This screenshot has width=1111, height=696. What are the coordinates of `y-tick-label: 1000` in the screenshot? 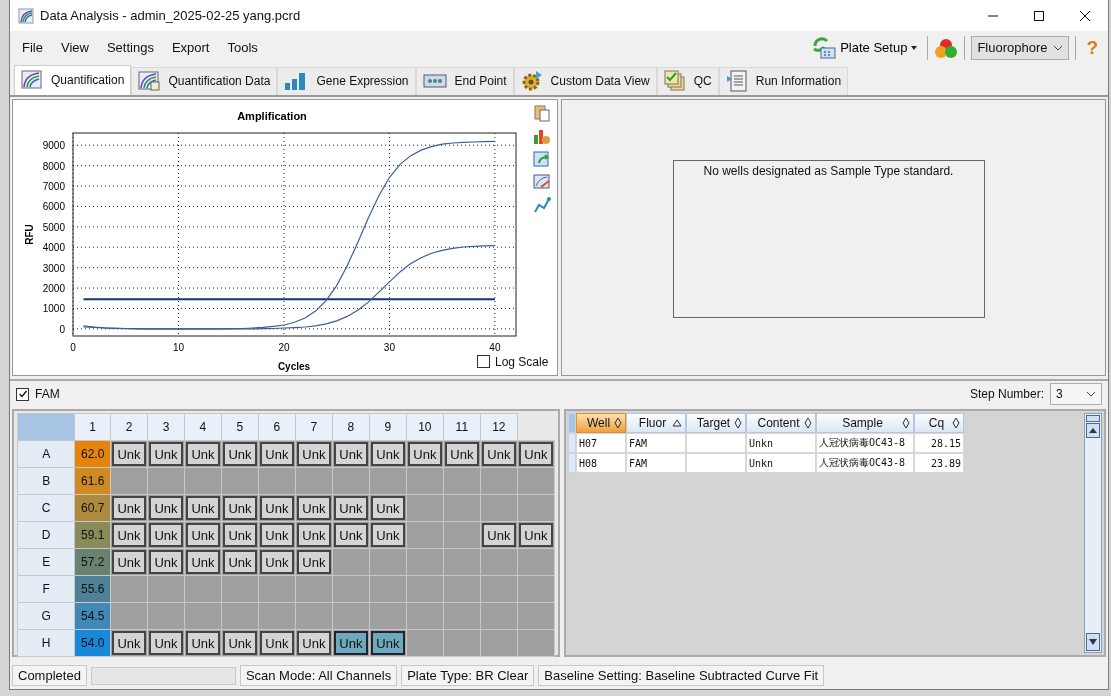 It's located at (53, 309).